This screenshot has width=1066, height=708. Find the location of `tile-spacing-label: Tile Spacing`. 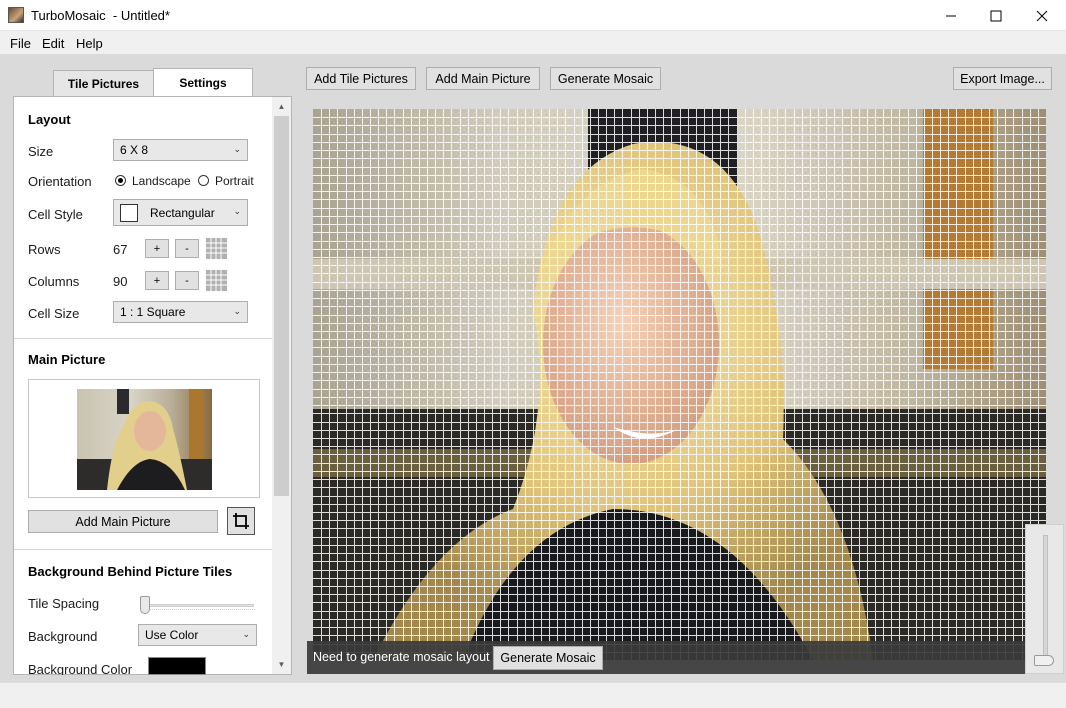

tile-spacing-label: Tile Spacing is located at coordinates (64, 603).